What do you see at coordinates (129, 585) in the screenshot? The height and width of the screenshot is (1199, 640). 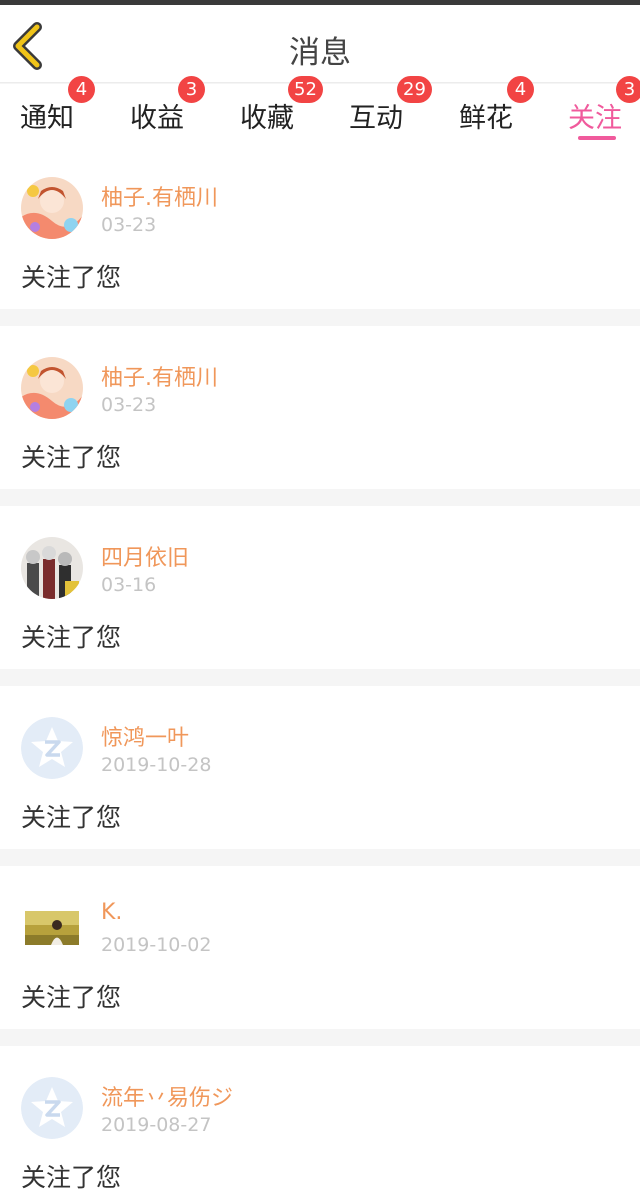 I see `timestamp: 03-16` at bounding box center [129, 585].